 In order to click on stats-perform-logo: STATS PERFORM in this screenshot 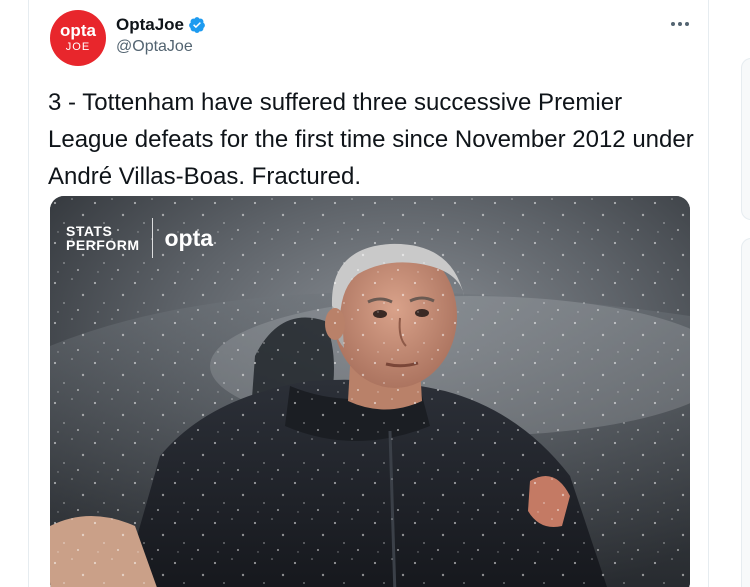, I will do `click(103, 238)`.